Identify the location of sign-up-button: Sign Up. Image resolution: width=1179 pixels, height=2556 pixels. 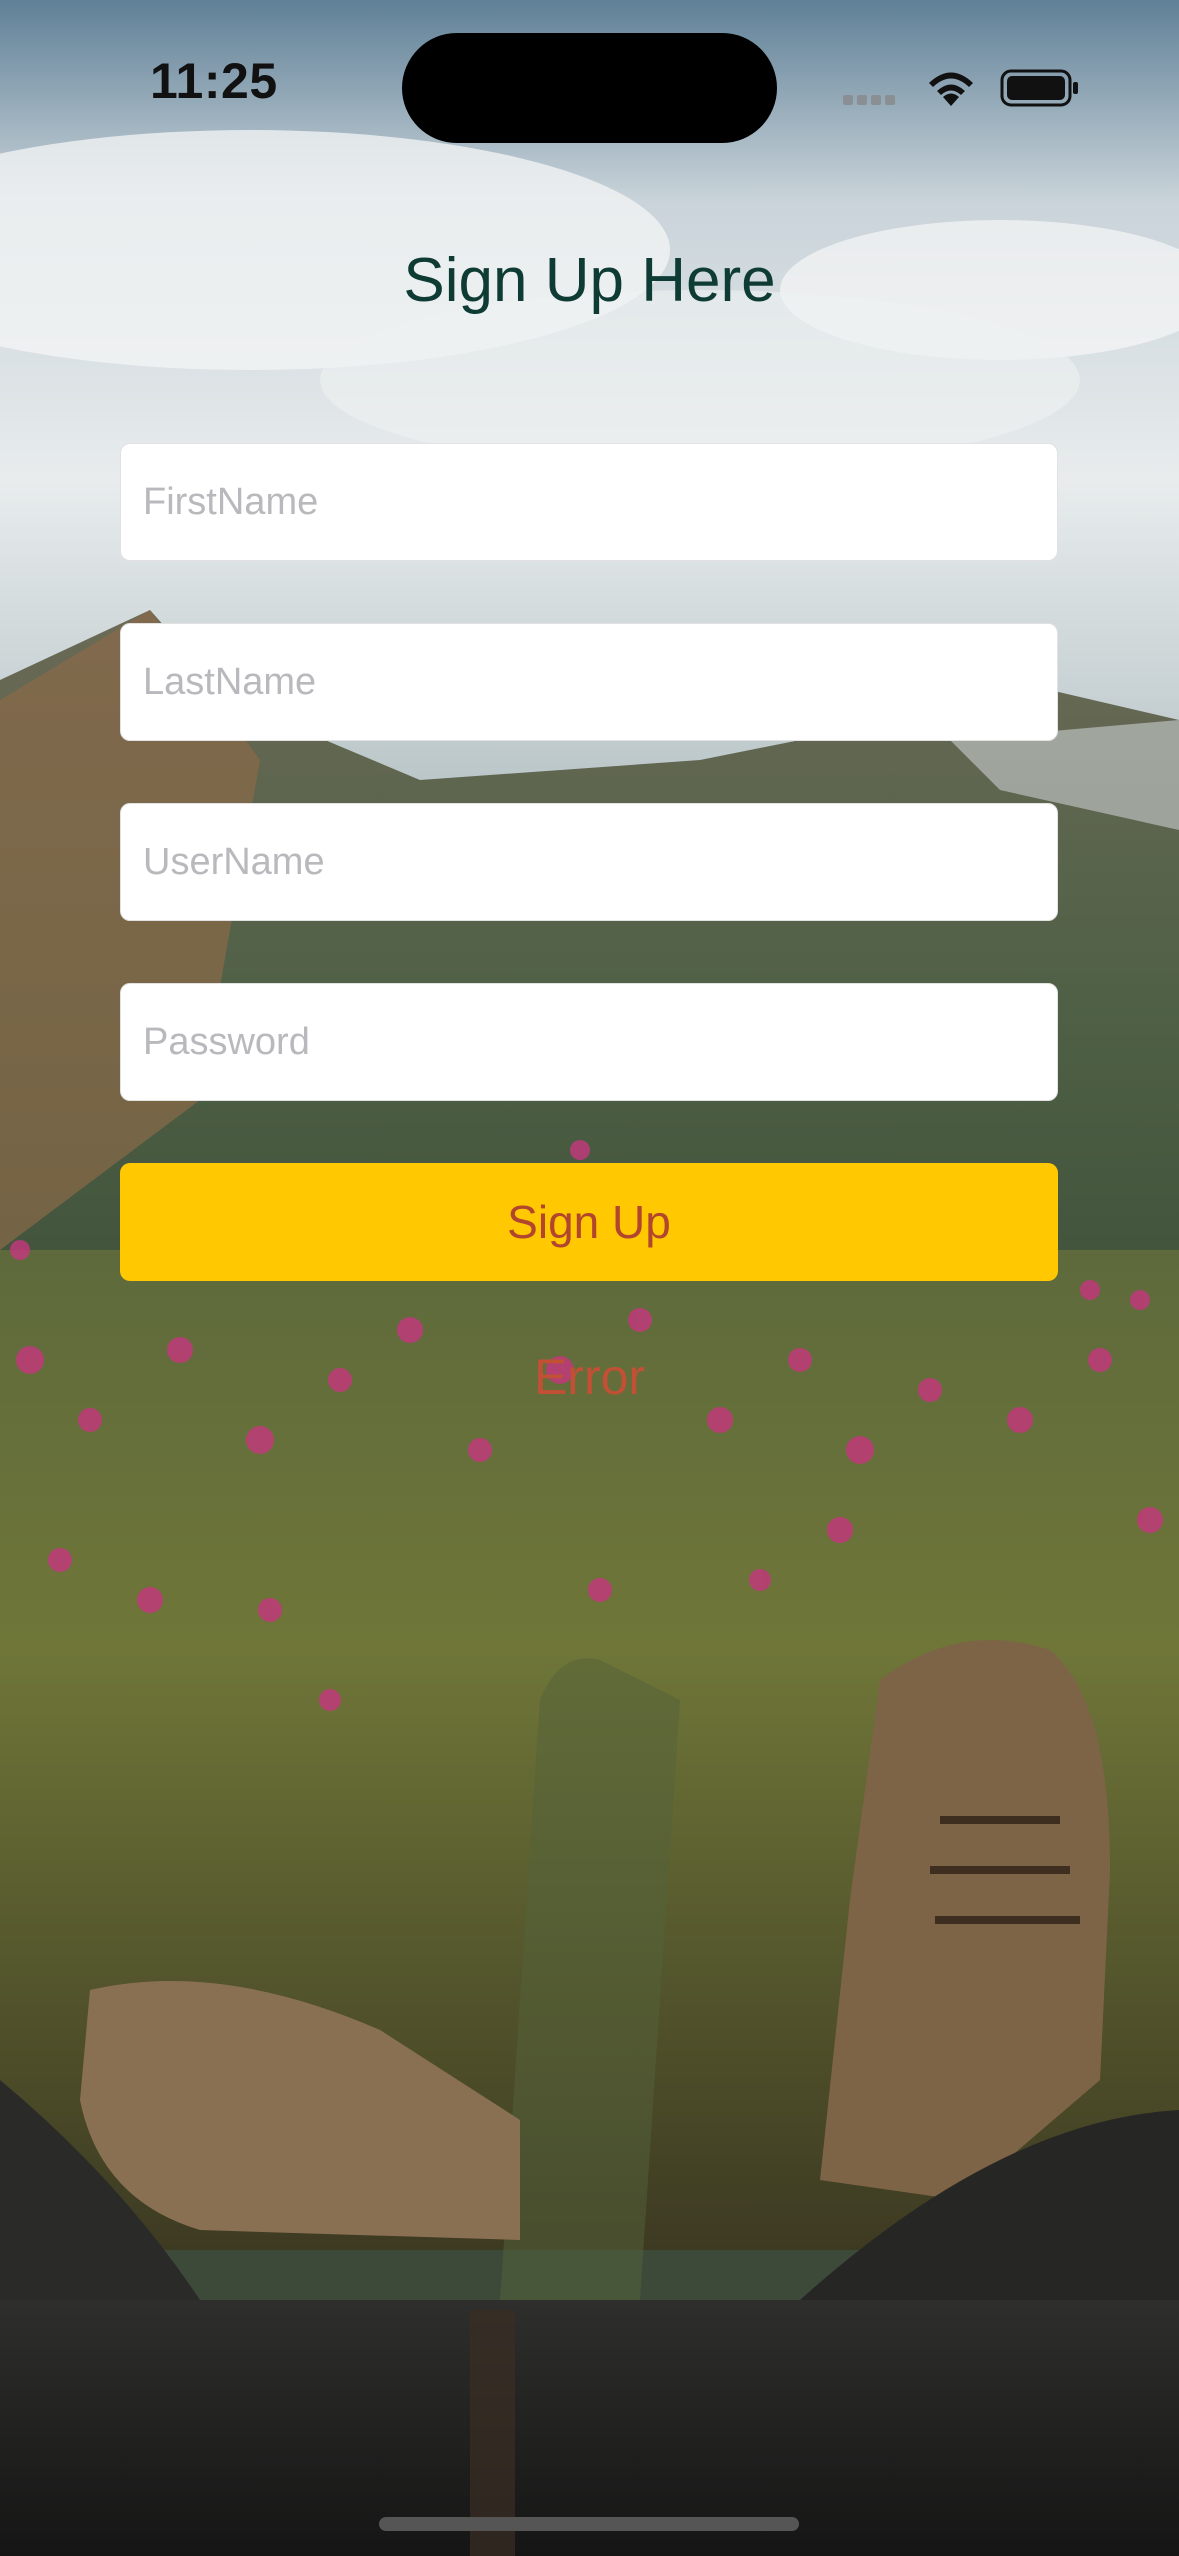
(589, 1222).